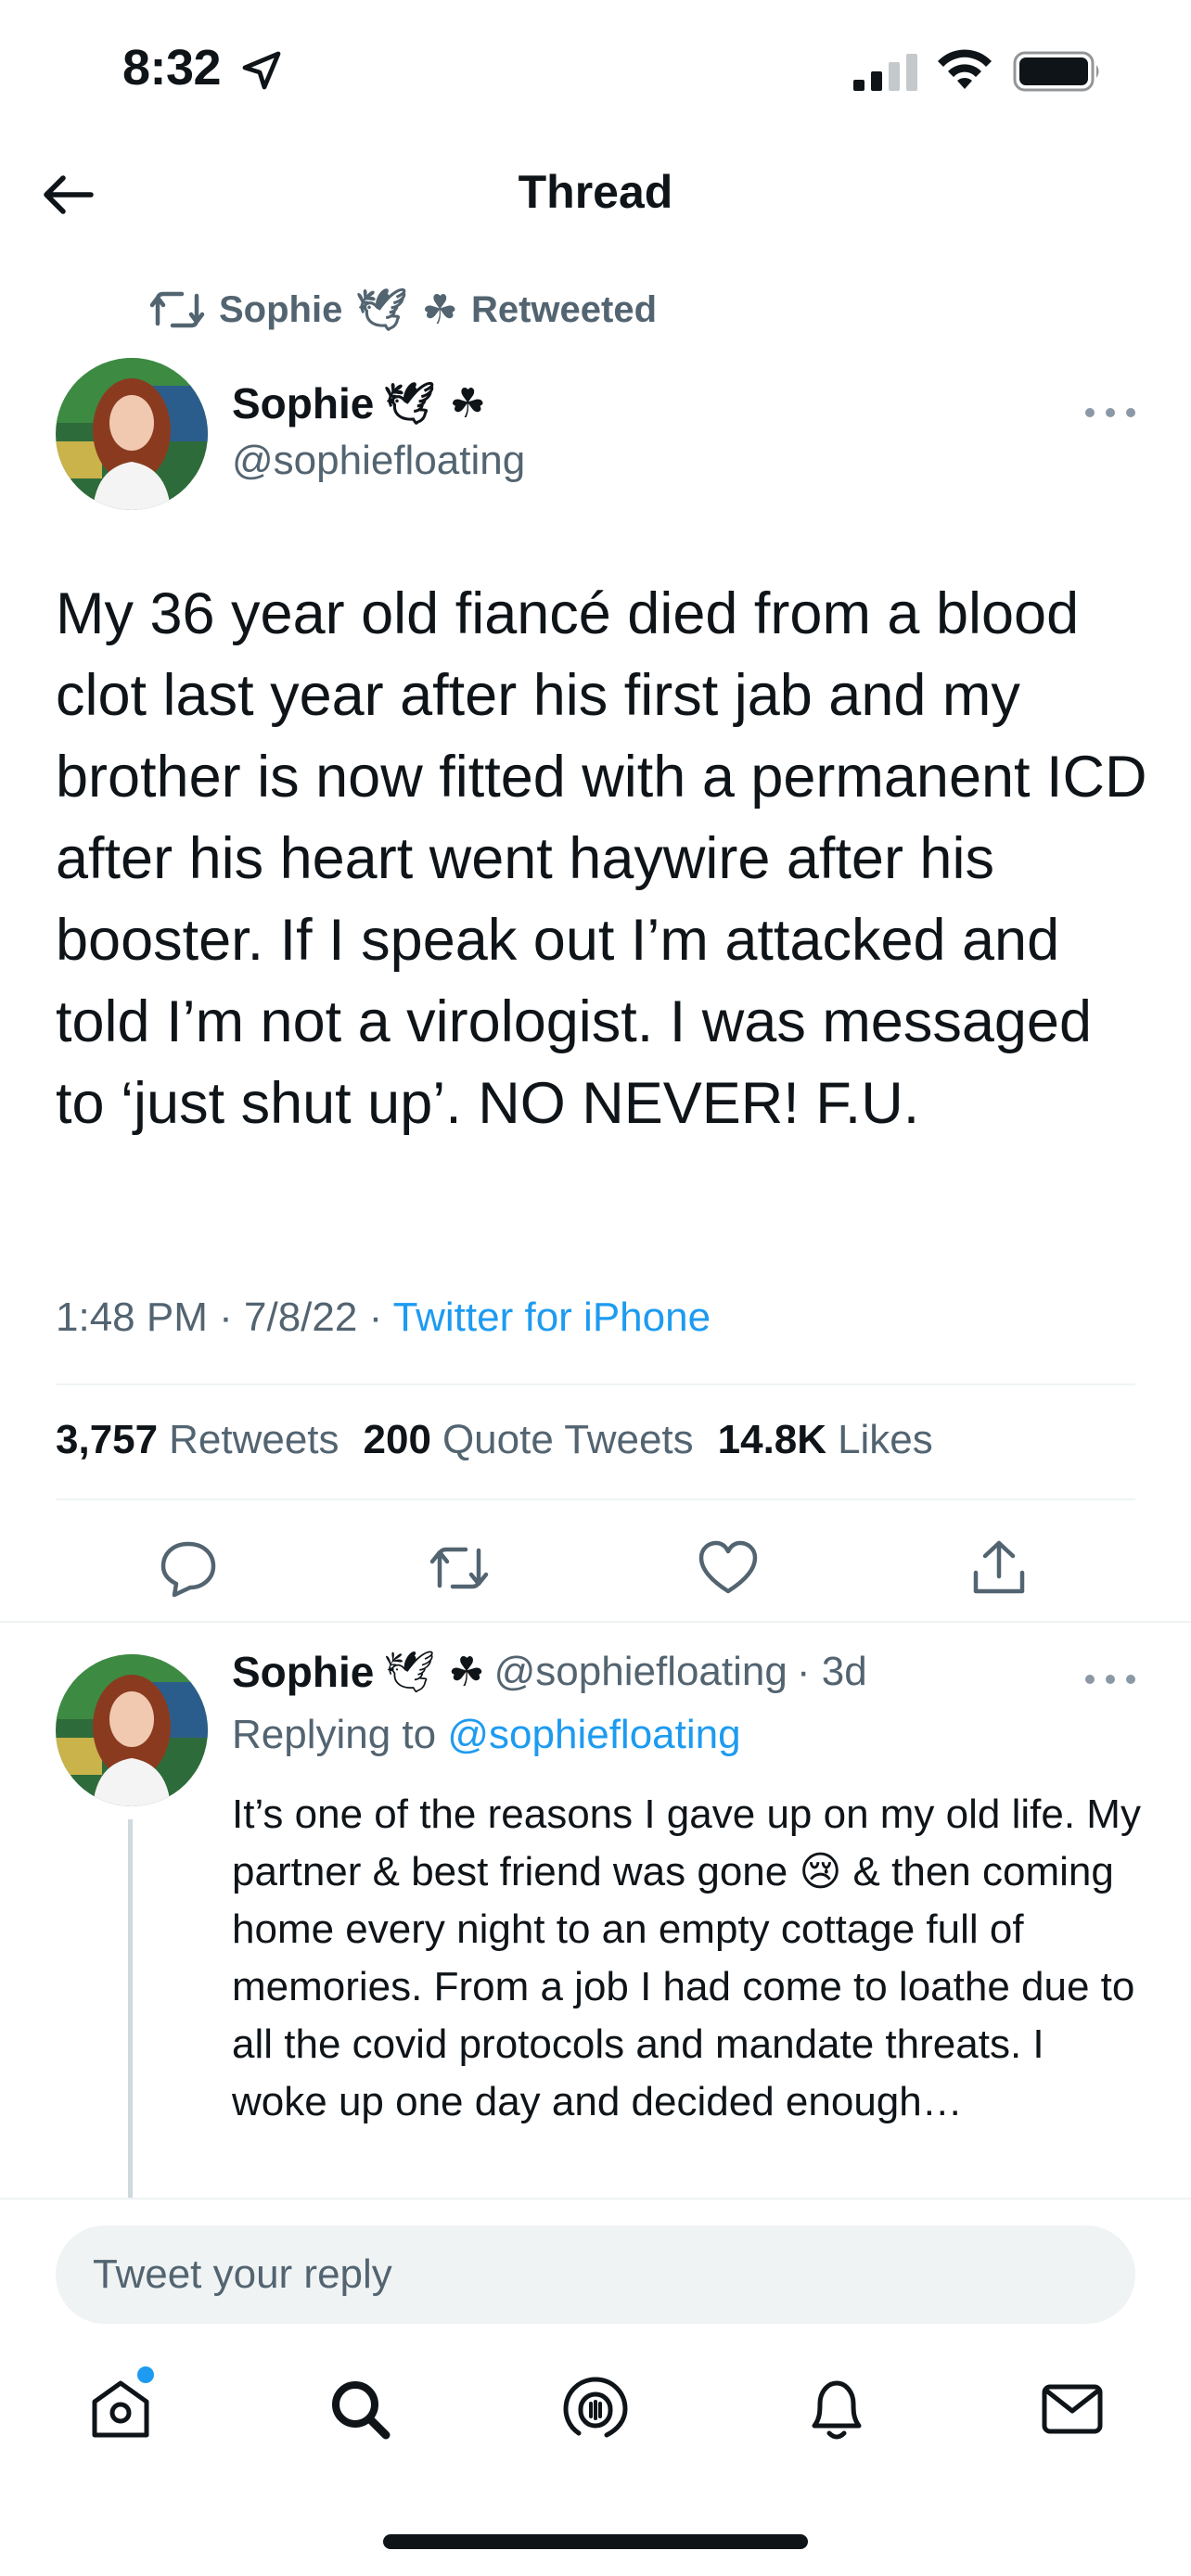  I want to click on notifications-icon, so click(836, 2409).